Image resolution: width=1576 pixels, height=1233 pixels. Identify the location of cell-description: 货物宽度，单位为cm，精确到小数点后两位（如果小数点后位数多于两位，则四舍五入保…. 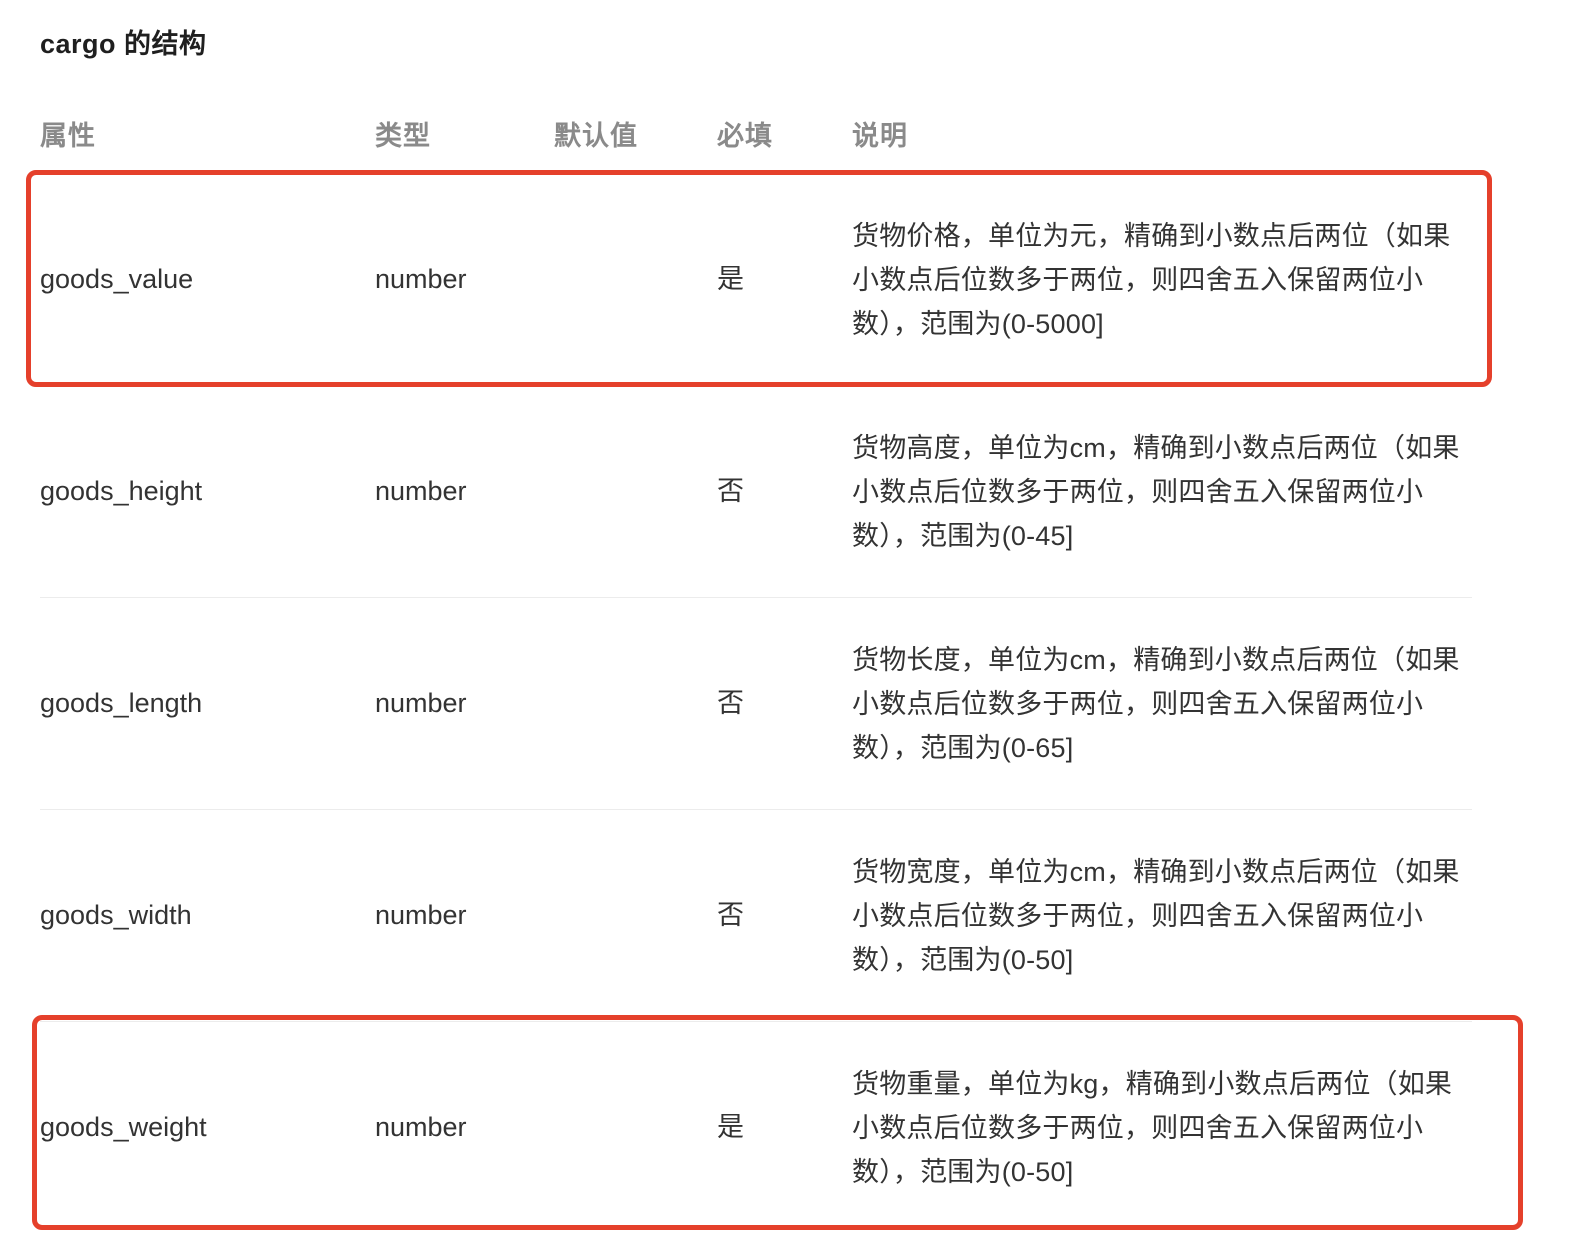
(1156, 916).